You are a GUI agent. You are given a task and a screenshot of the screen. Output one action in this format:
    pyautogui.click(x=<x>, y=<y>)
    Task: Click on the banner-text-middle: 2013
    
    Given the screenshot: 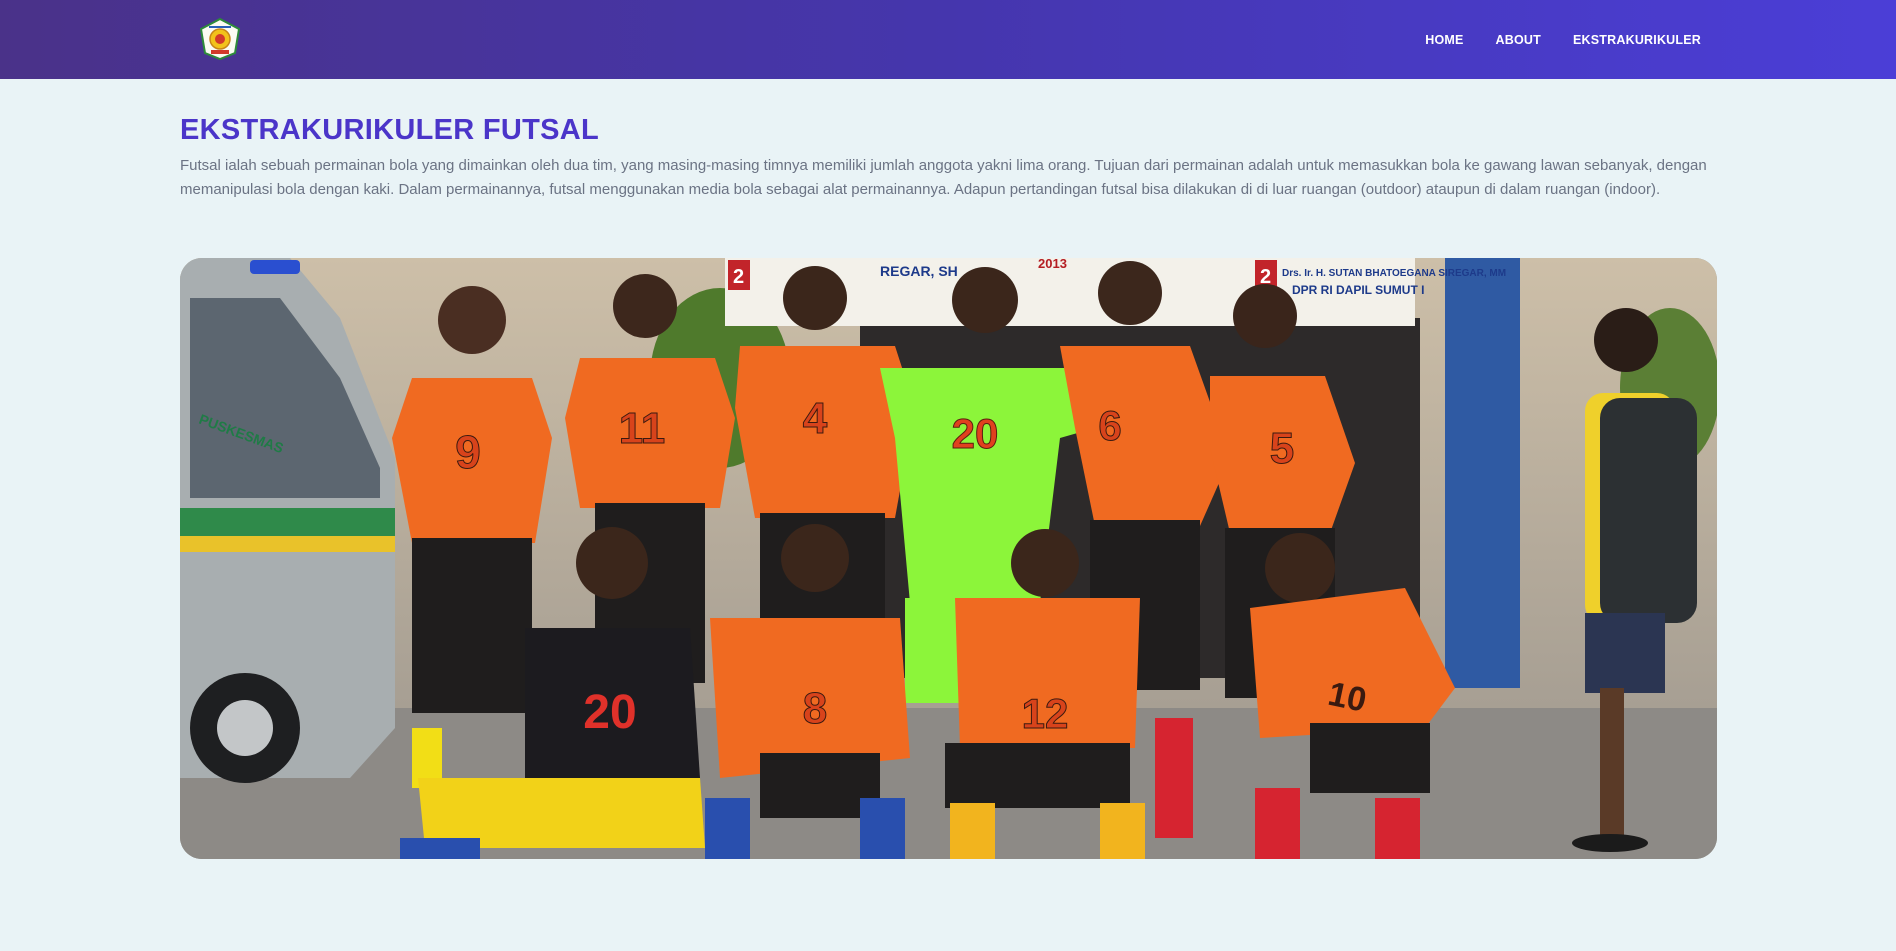 What is the action you would take?
    pyautogui.click(x=1052, y=264)
    